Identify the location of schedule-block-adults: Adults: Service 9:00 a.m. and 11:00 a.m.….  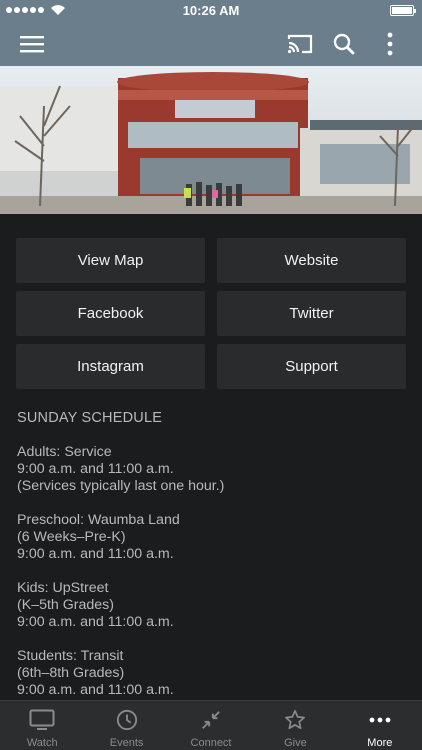
(212, 469).